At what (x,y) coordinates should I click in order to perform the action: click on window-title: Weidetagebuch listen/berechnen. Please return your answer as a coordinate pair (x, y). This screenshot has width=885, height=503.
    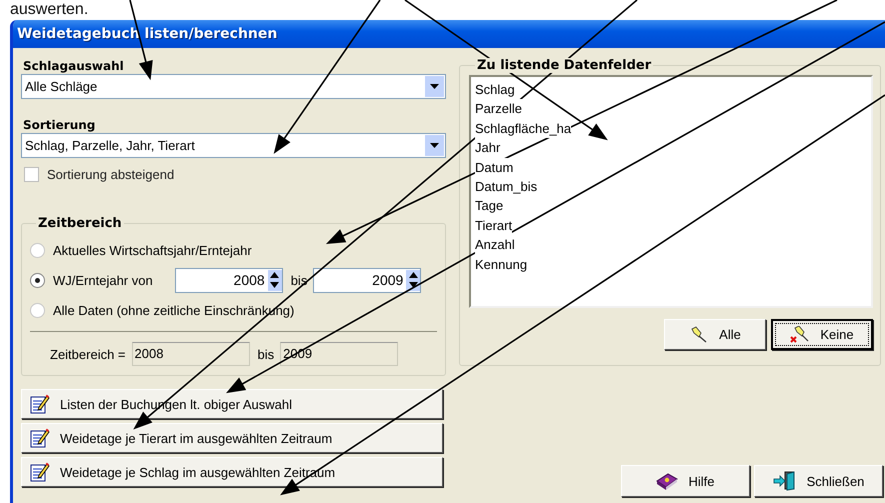
    Looking at the image, I should click on (147, 34).